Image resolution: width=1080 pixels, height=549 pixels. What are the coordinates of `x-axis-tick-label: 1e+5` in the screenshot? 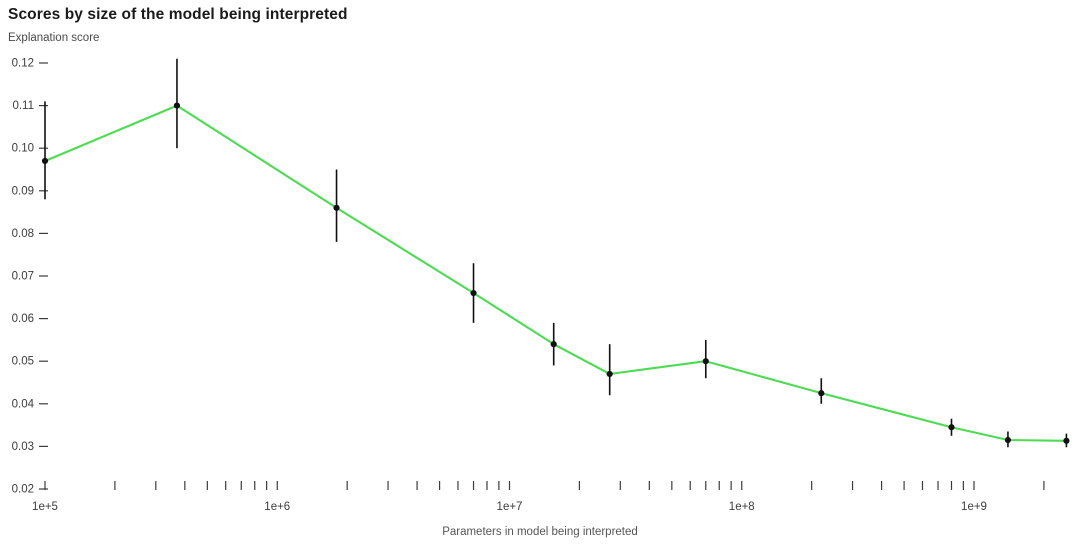 It's located at (45, 507).